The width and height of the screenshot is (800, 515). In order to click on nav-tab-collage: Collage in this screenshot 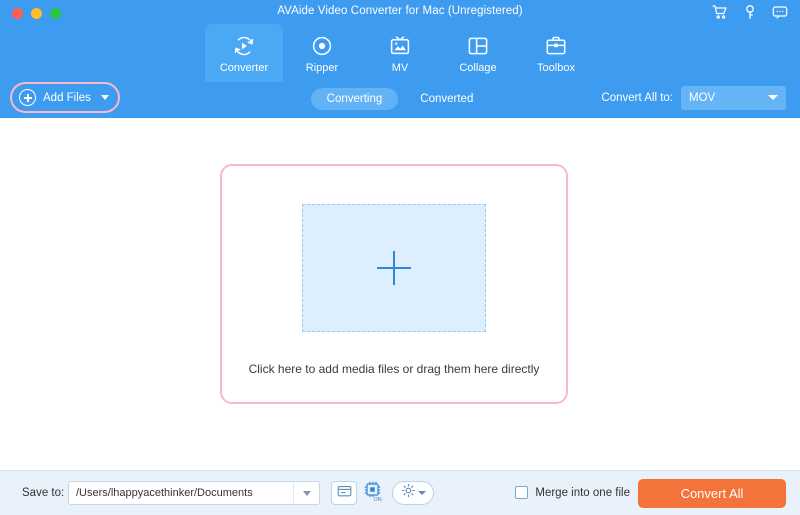, I will do `click(478, 53)`.